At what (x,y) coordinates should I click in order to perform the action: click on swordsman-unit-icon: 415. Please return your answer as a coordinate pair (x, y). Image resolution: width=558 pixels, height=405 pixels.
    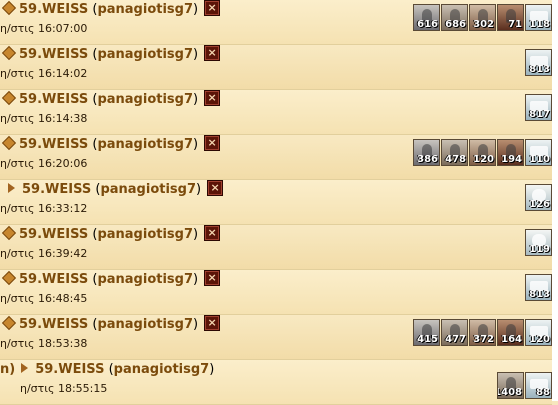
    Looking at the image, I should click on (426, 332).